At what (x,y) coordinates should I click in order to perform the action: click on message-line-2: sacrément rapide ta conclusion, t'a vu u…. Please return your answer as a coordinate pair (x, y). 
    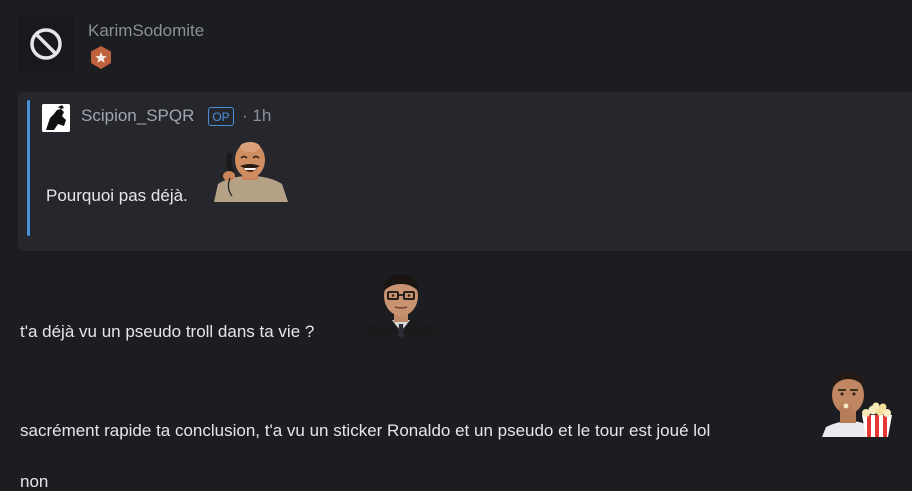
    Looking at the image, I should click on (365, 430).